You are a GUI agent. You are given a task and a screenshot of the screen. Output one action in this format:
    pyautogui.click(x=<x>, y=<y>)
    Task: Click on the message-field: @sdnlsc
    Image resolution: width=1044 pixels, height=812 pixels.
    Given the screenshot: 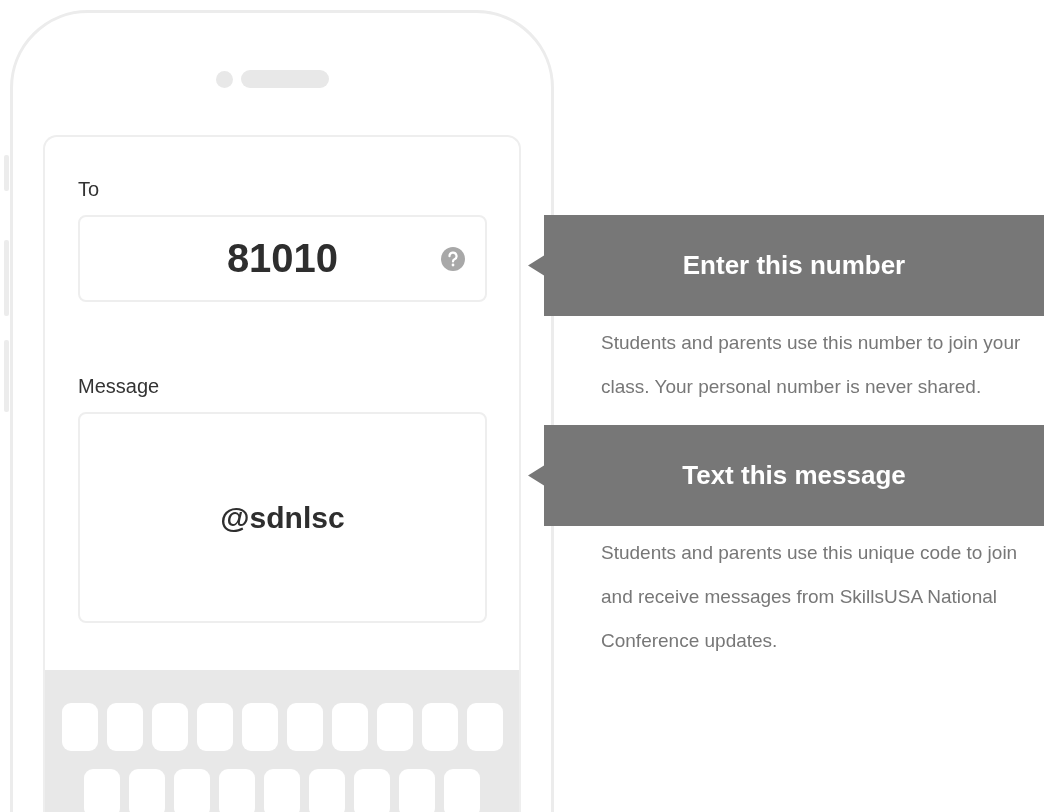 What is the action you would take?
    pyautogui.click(x=282, y=517)
    